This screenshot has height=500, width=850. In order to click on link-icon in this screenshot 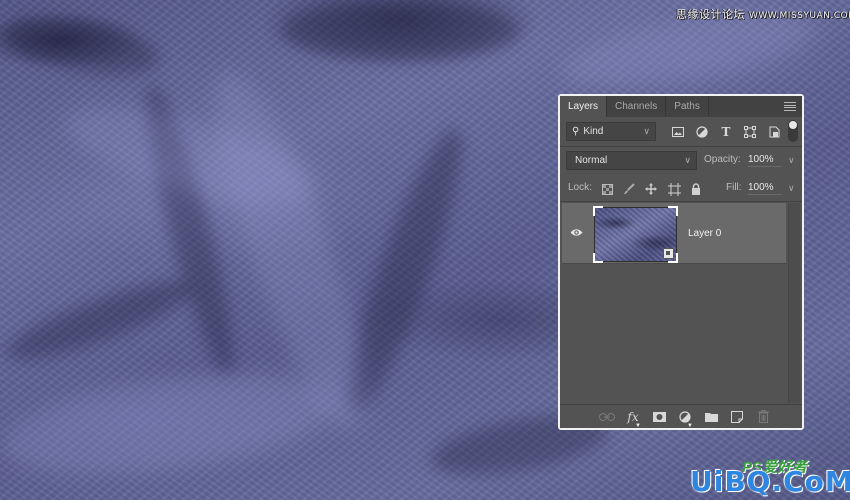, I will do `click(607, 416)`.